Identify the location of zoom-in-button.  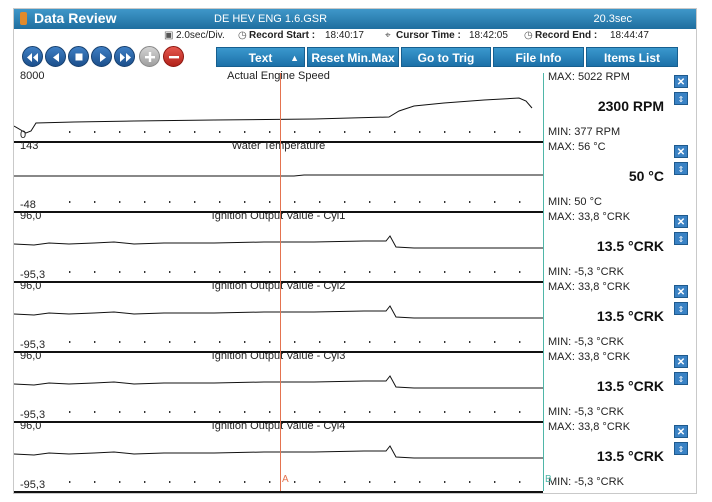
(149, 56).